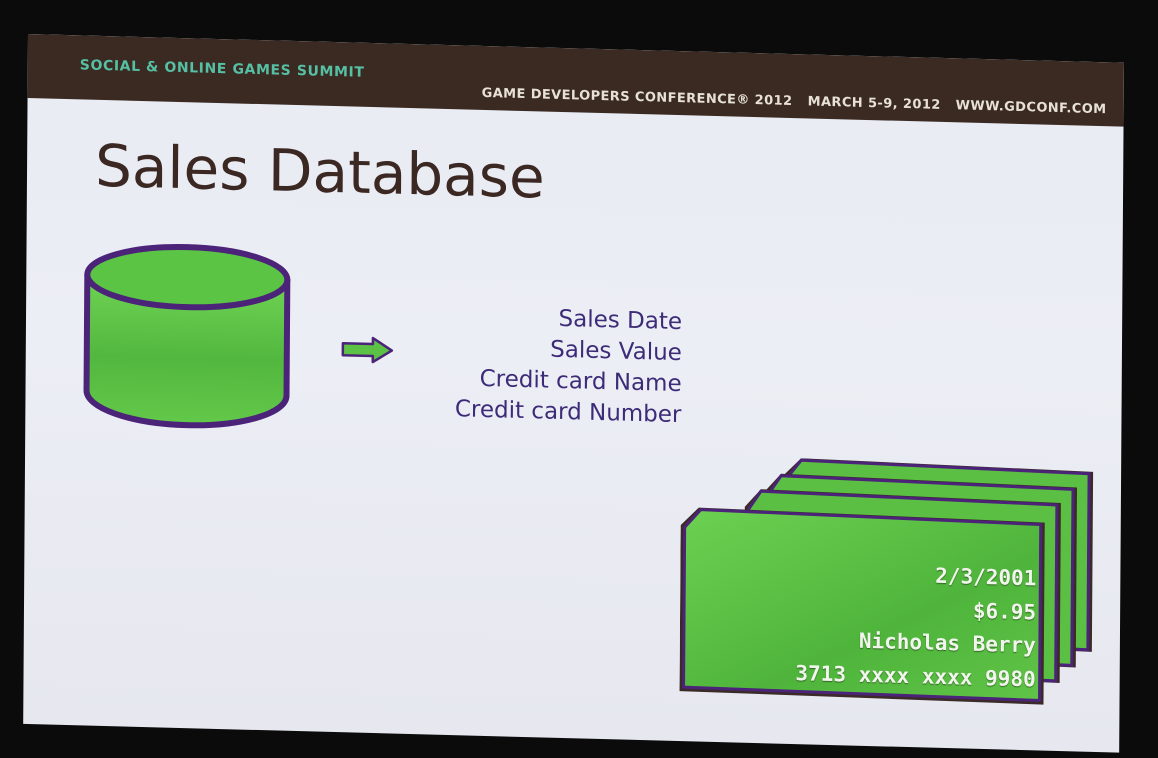 The height and width of the screenshot is (758, 1158). I want to click on slide-title: Sales Database, so click(319, 171).